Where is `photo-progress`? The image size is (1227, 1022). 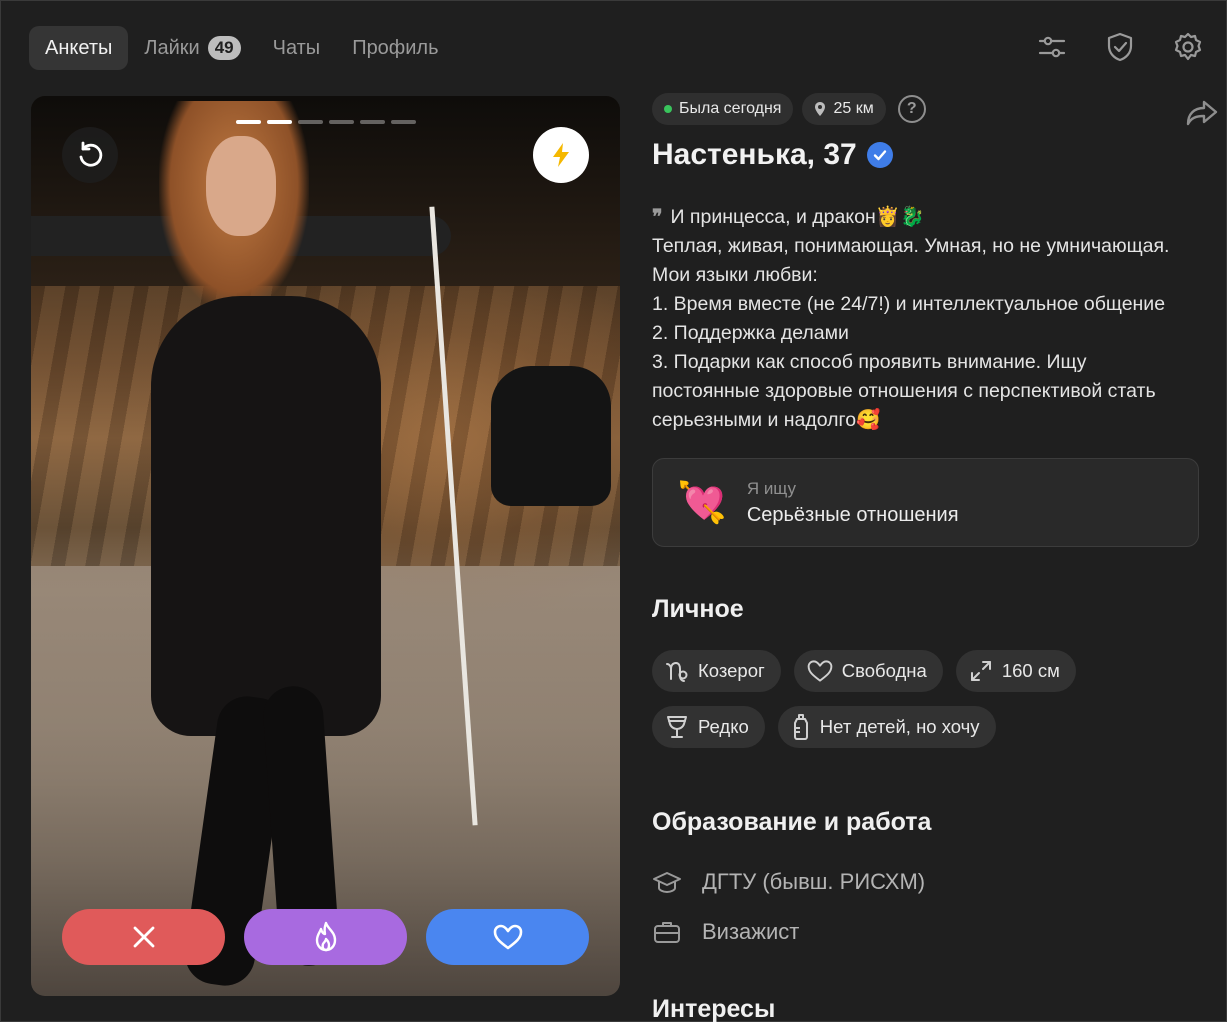
photo-progress is located at coordinates (326, 122).